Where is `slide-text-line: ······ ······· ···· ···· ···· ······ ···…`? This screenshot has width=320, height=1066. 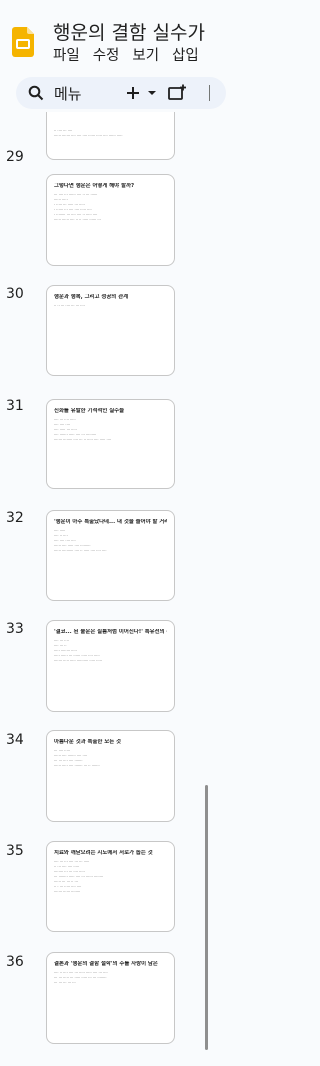 slide-text-line: ······ ······· ···· ···· ···· ······ ···… is located at coordinates (88, 136).